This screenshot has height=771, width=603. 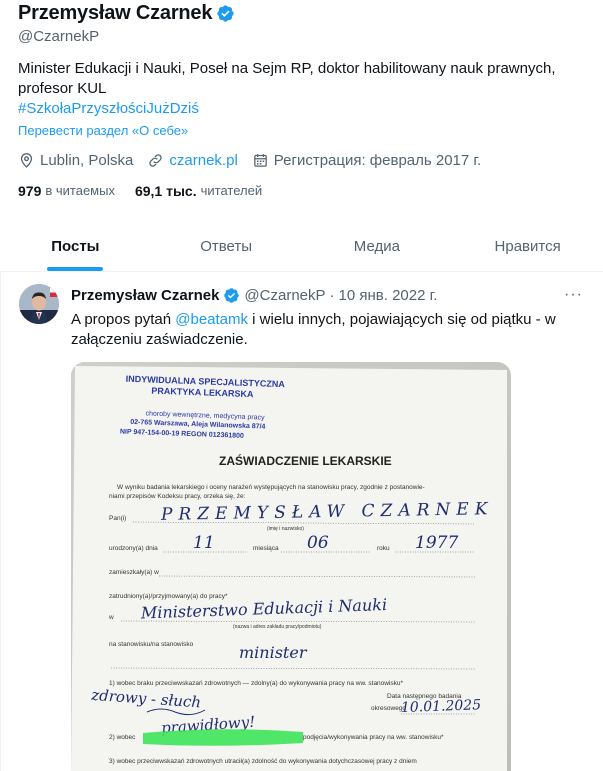 What do you see at coordinates (87, 160) in the screenshot?
I see `location-text: Lublin, Polska` at bounding box center [87, 160].